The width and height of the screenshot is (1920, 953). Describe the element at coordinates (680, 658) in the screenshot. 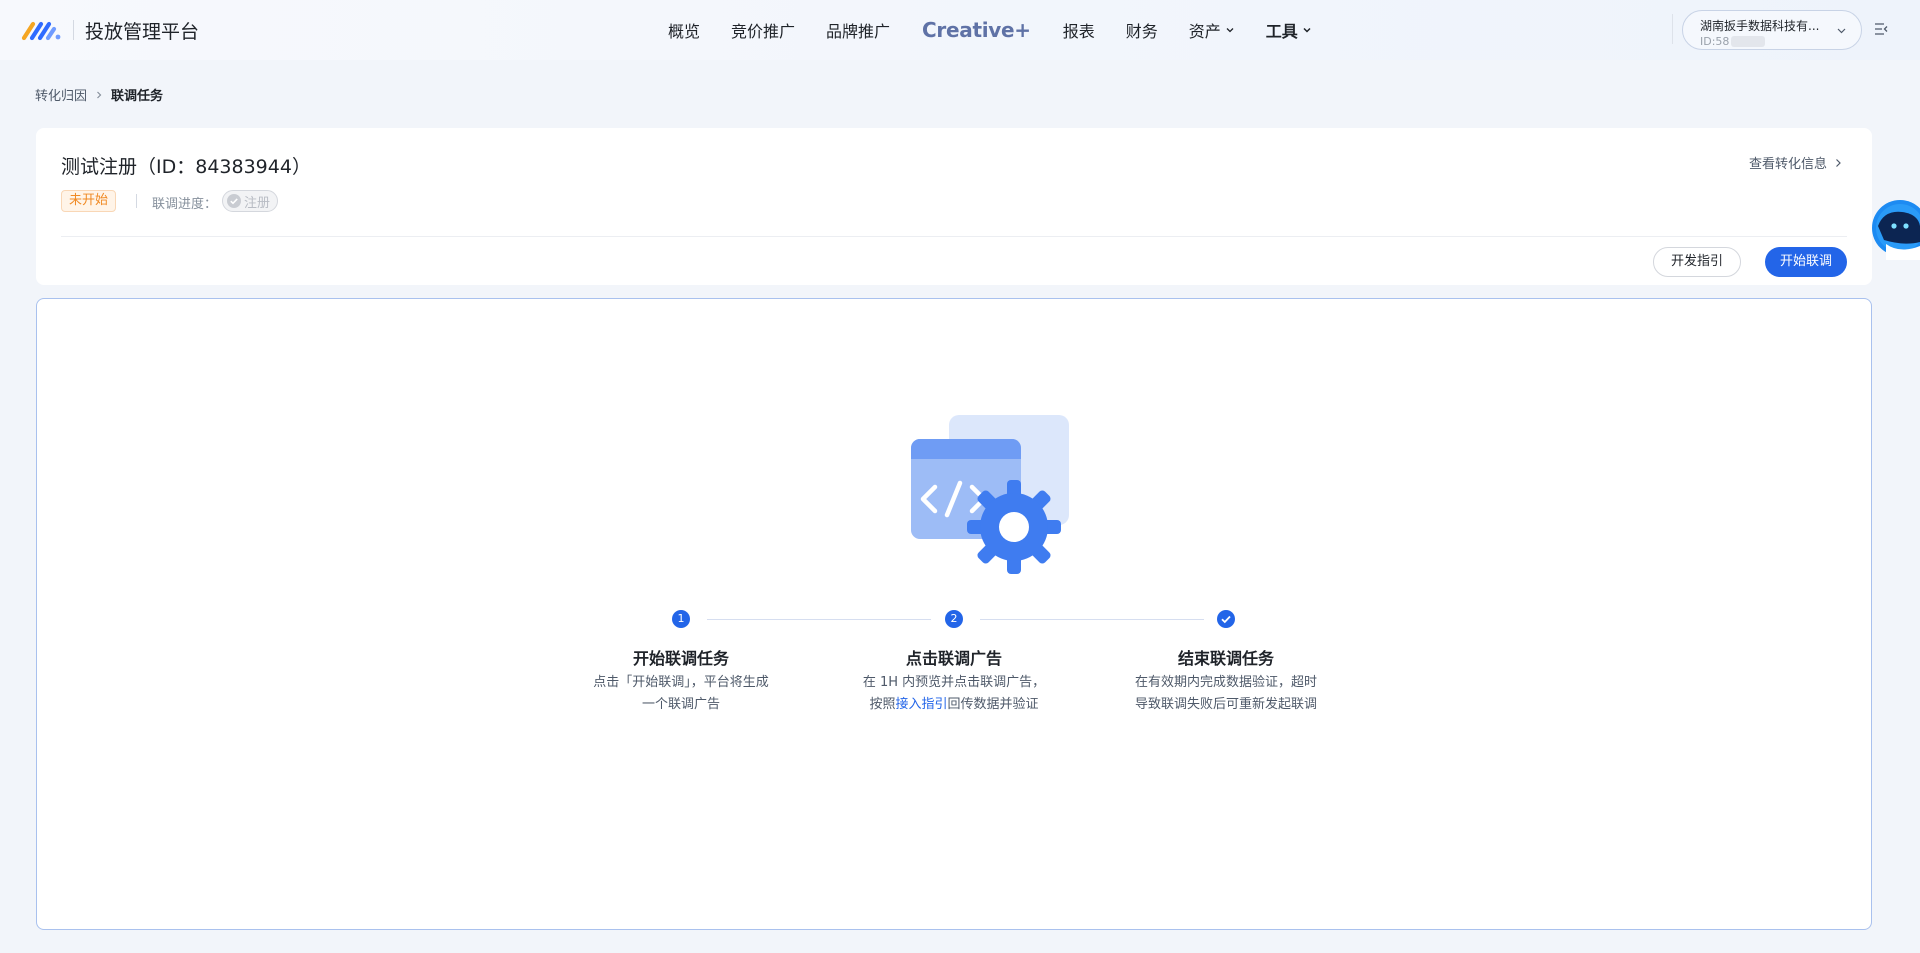

I see `step-1-title: 开始联调任务` at that location.